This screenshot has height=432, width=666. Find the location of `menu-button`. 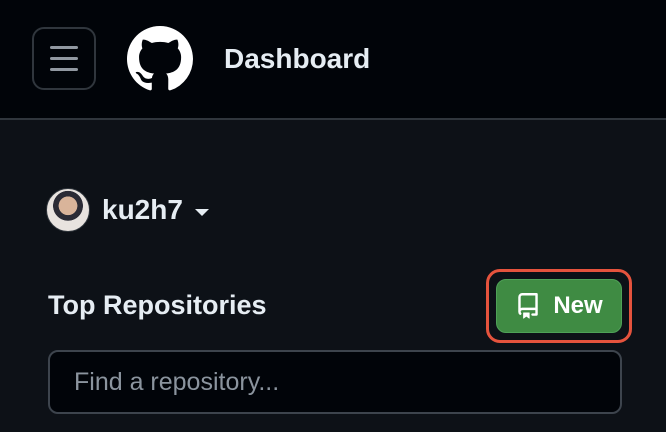

menu-button is located at coordinates (64, 58).